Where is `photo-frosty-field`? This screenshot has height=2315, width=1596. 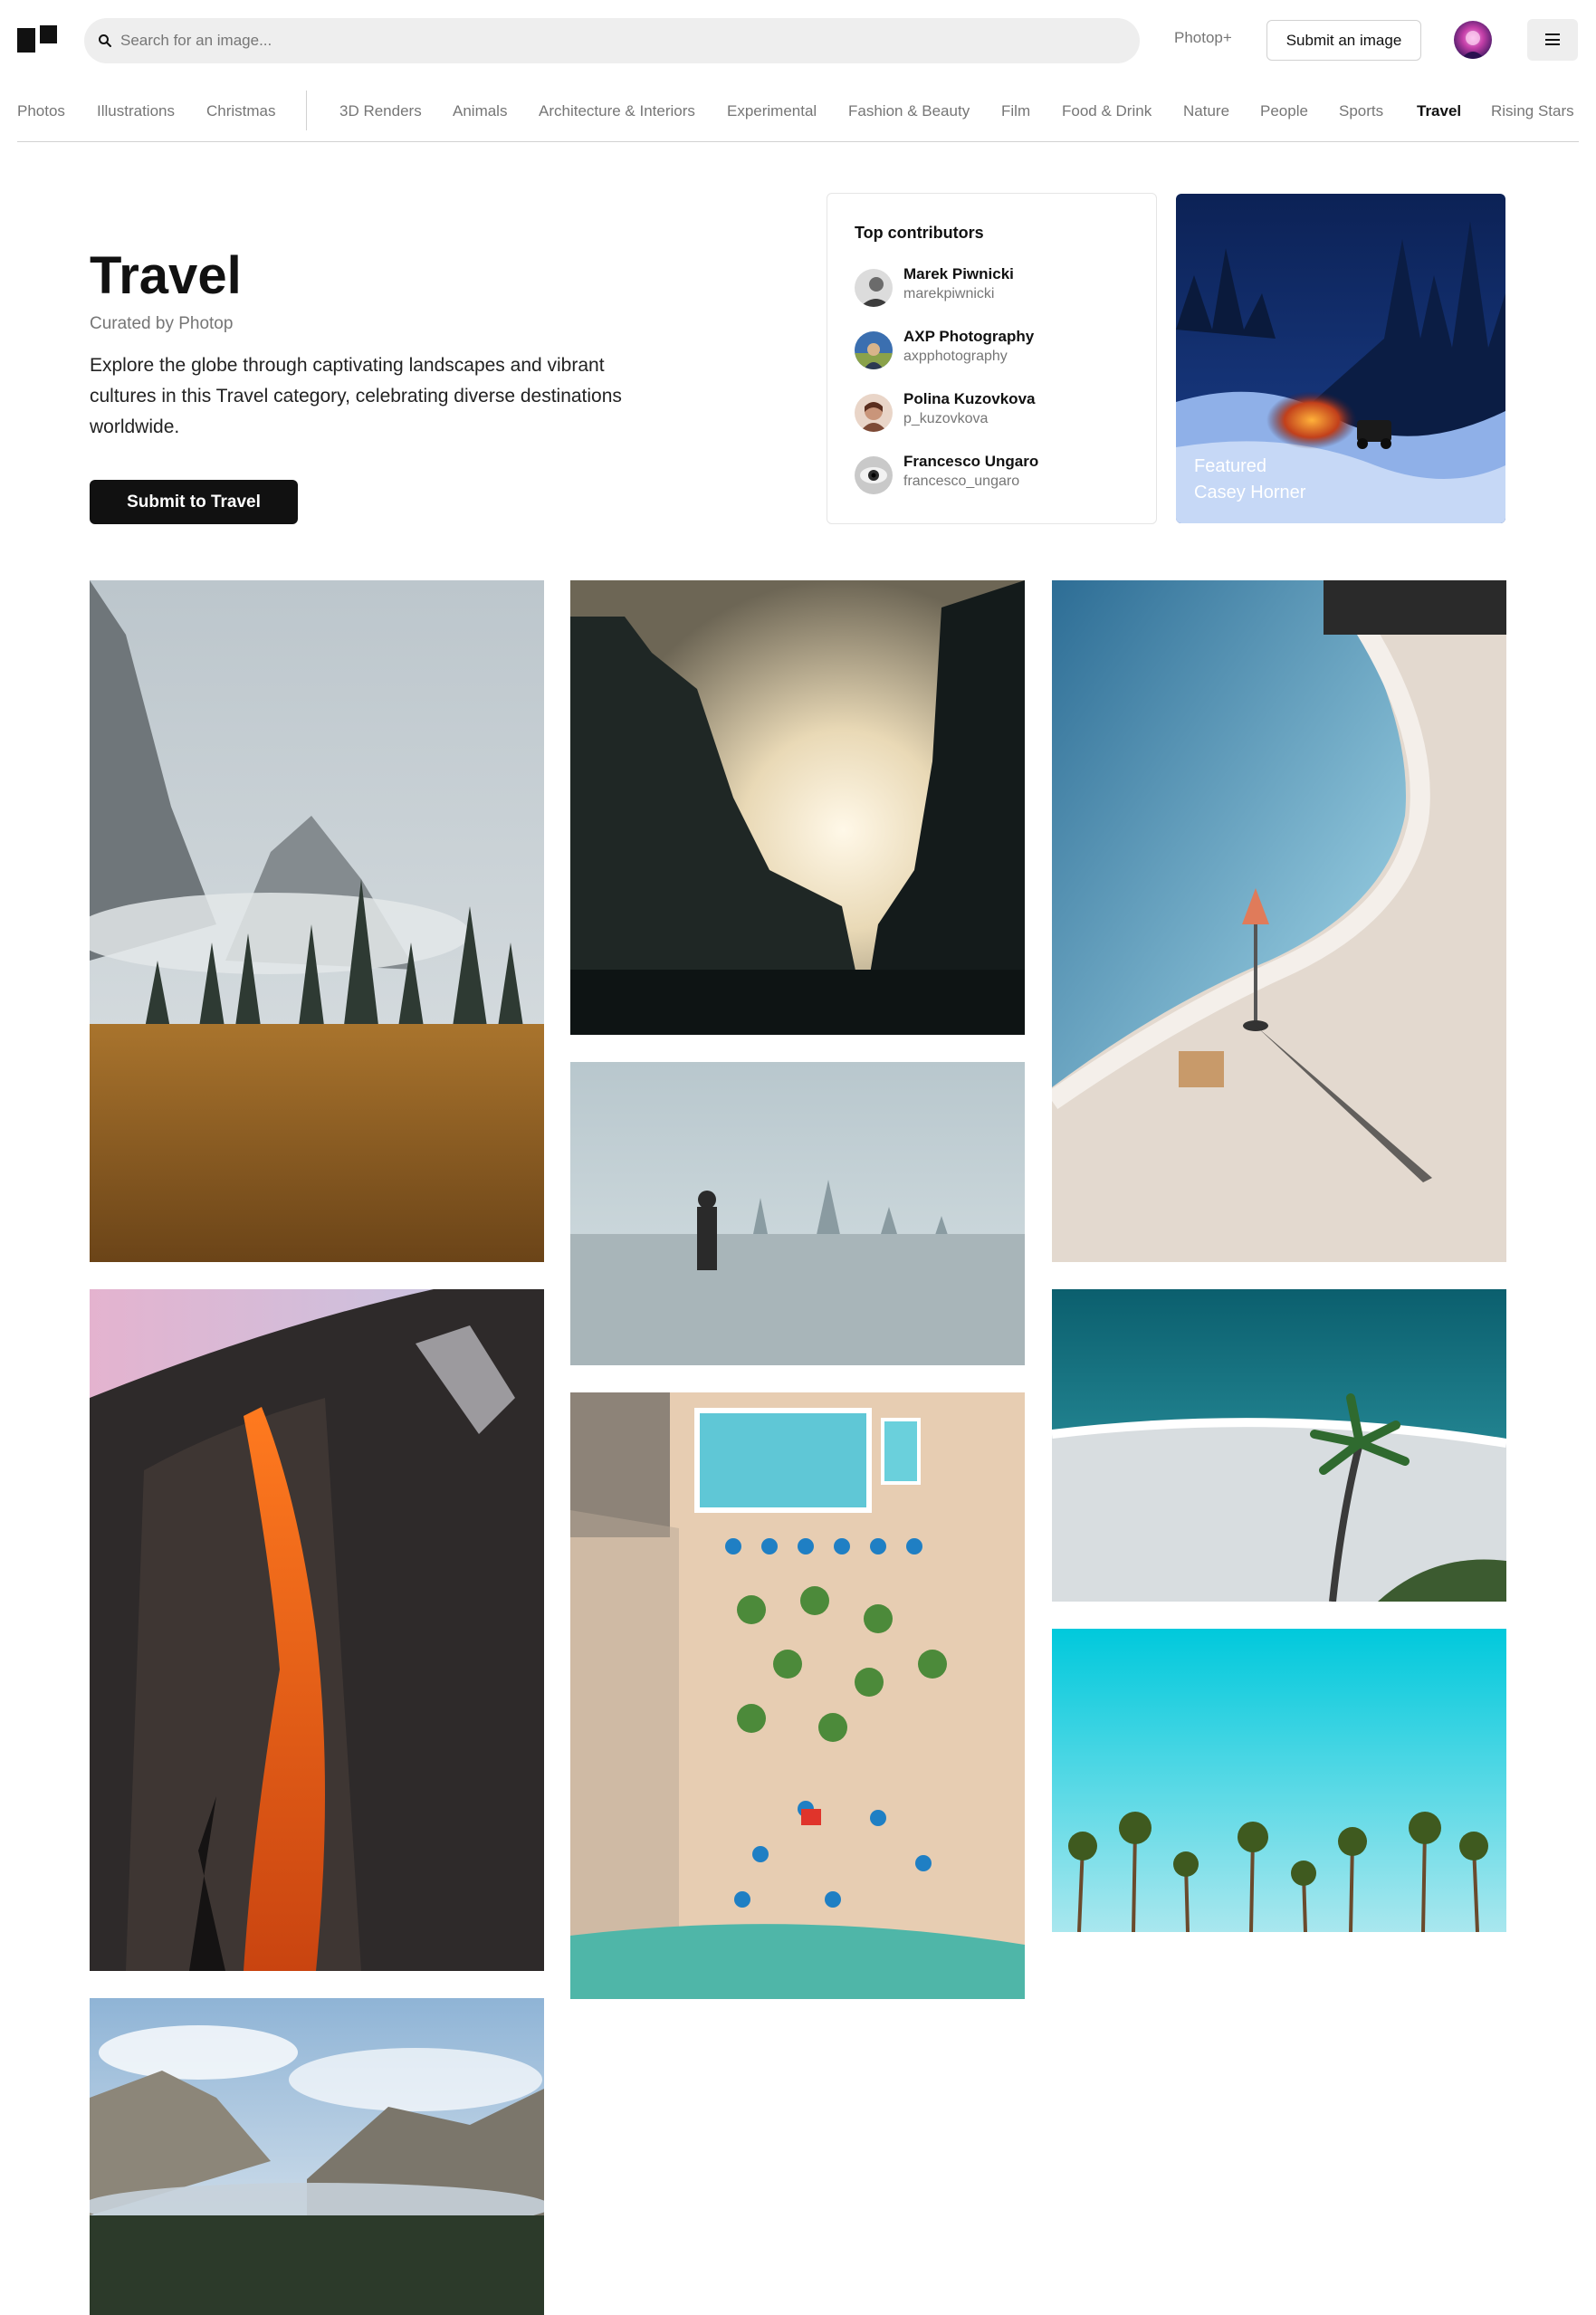 photo-frosty-field is located at coordinates (797, 1213).